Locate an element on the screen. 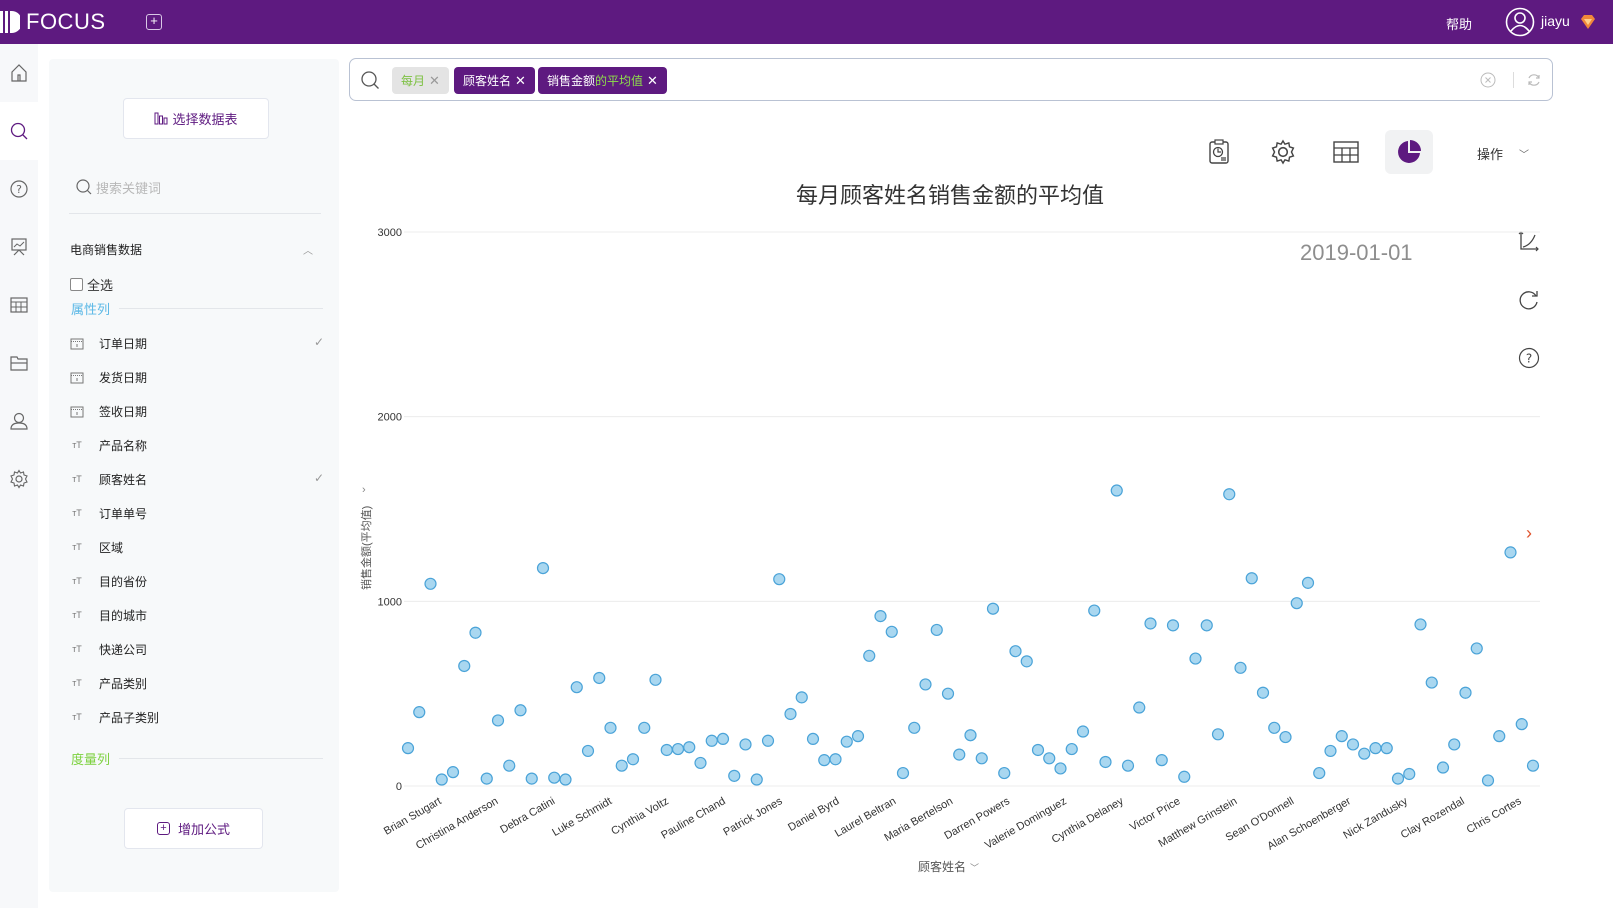  y-tick-label: 2000 is located at coordinates (390, 418).